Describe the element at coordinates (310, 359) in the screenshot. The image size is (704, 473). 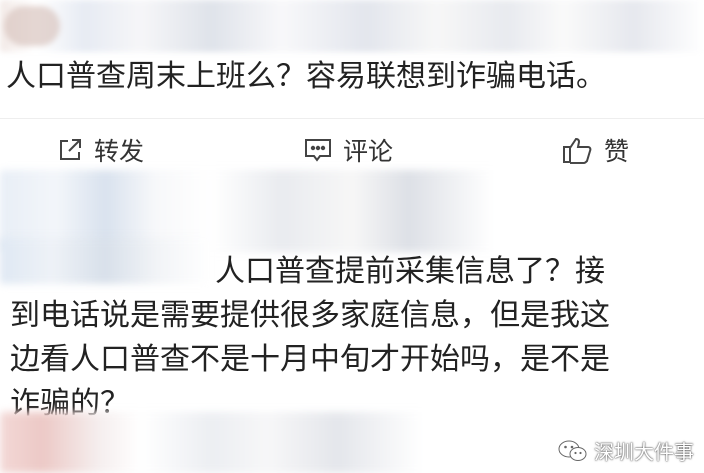
I see `reply-line: 边看人口普查不是十月中旬才开始吗，是不是` at that location.